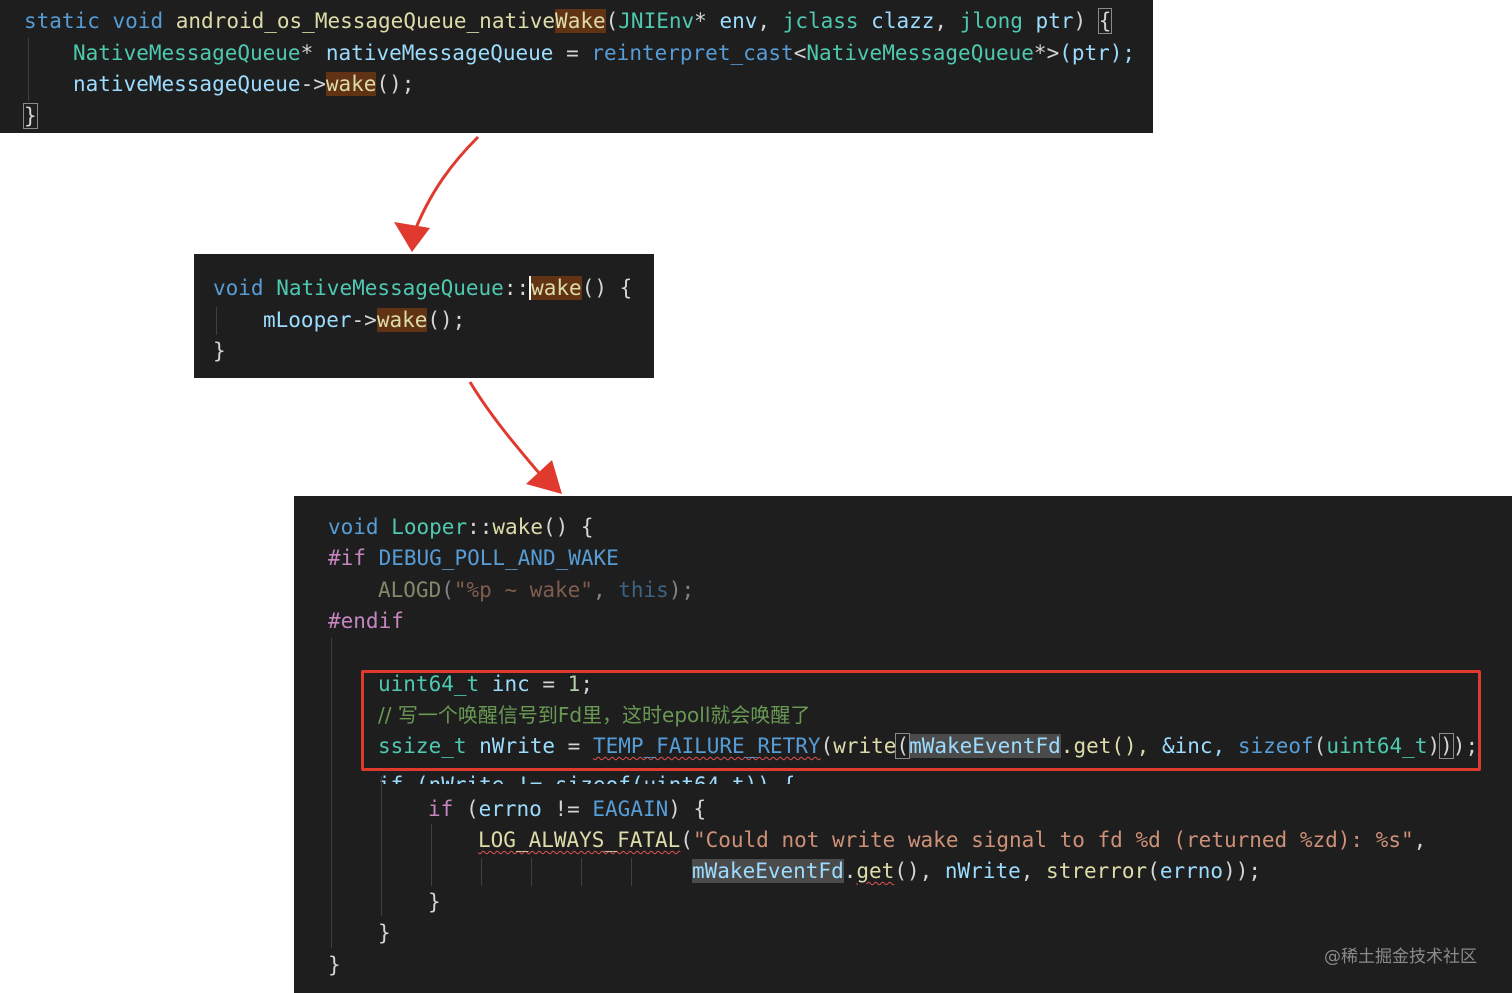  I want to click on arrow-1-head, so click(412, 237).